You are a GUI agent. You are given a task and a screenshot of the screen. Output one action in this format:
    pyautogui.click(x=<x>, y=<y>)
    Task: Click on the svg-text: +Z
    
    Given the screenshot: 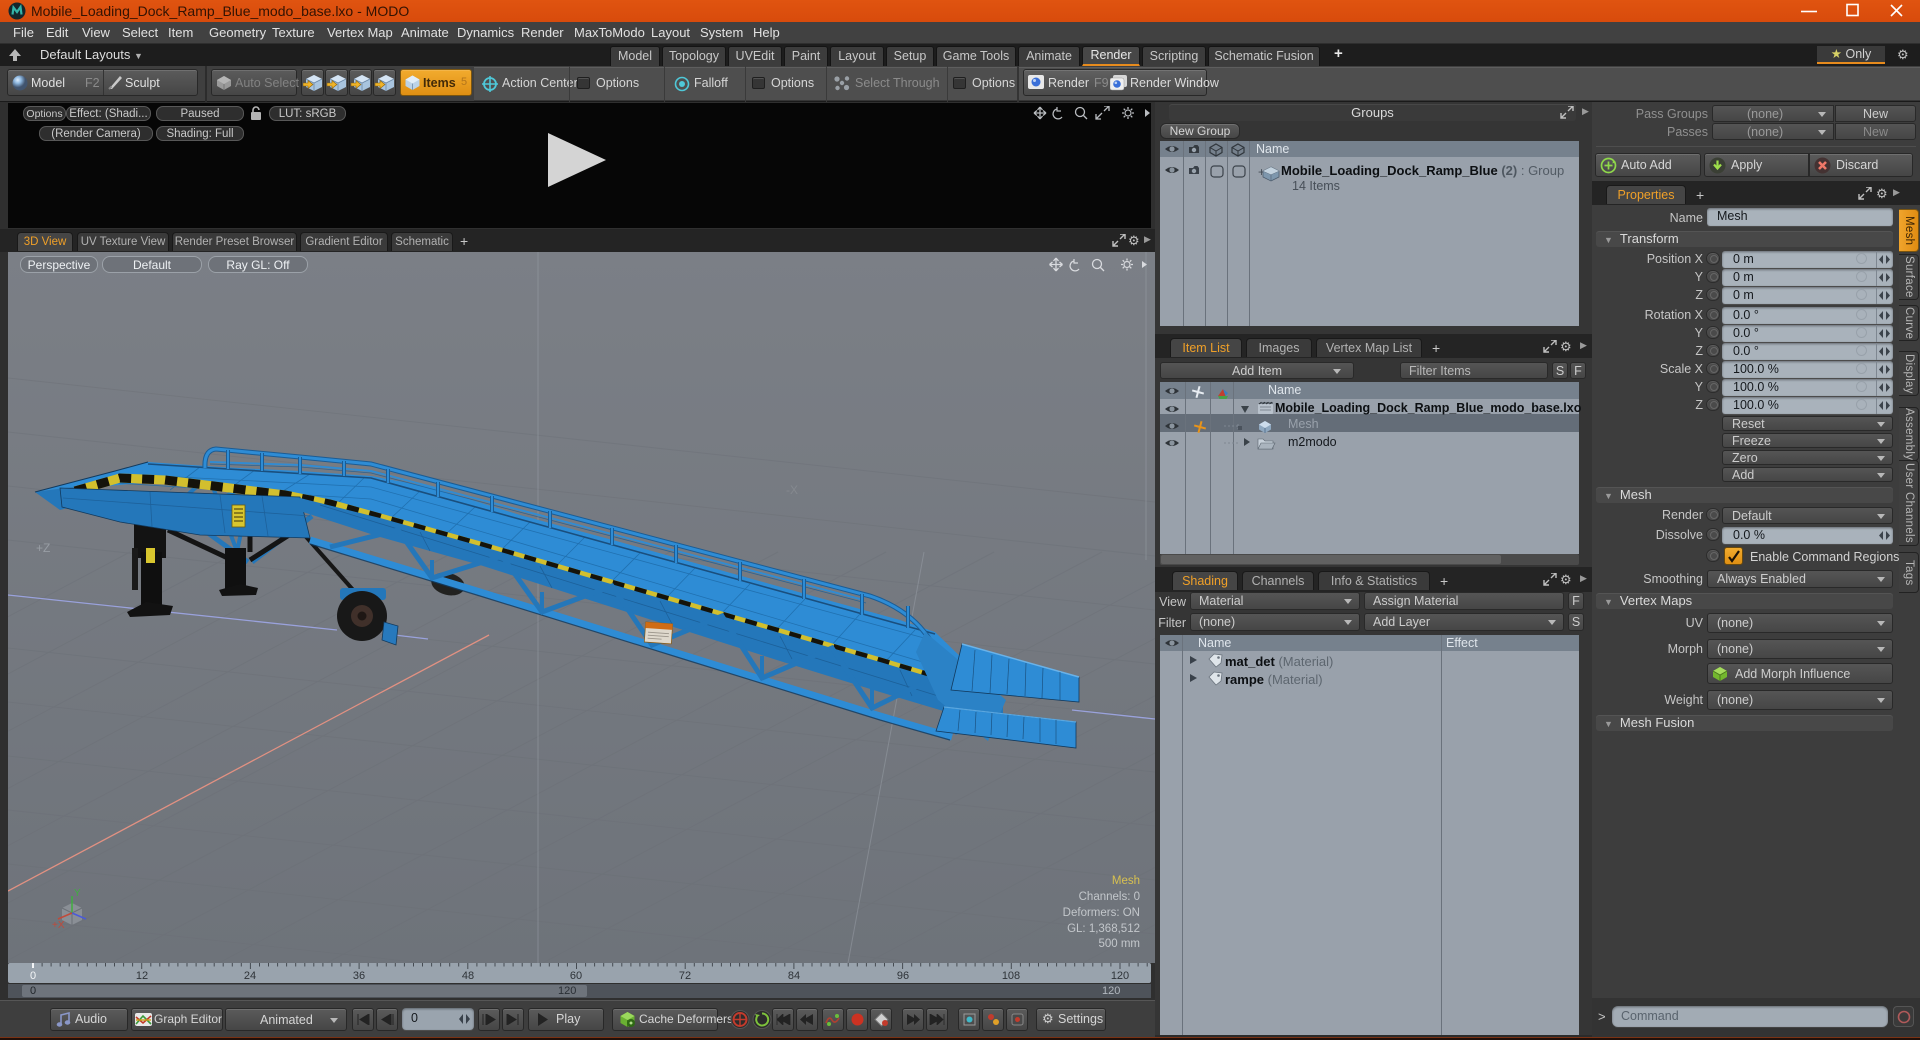 What is the action you would take?
    pyautogui.click(x=43, y=548)
    